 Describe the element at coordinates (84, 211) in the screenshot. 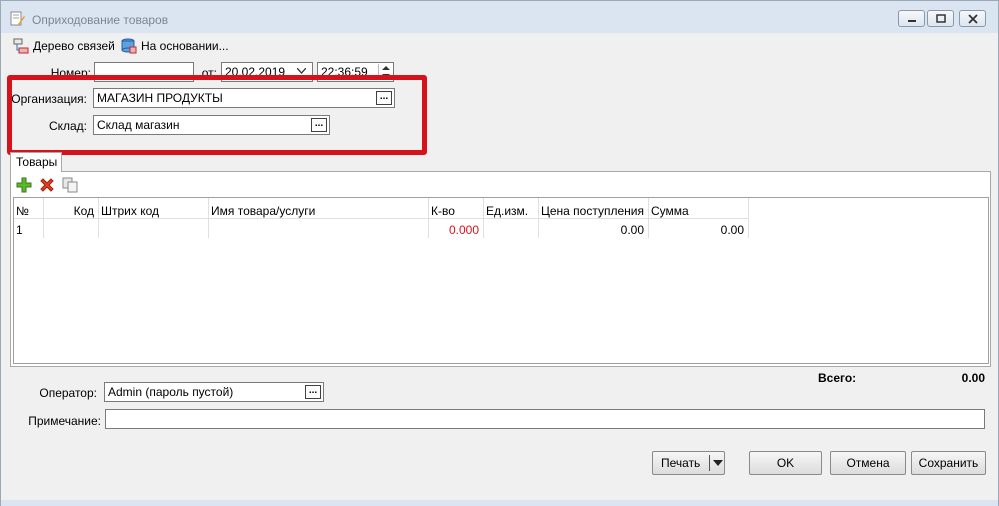

I see `header-code: Код` at that location.